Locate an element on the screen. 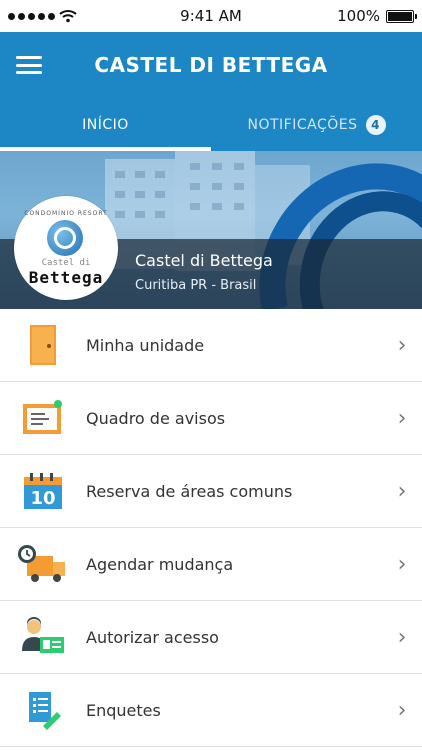 The height and width of the screenshot is (750, 422). menu-item-label: Agendar mudança is located at coordinates (160, 564).